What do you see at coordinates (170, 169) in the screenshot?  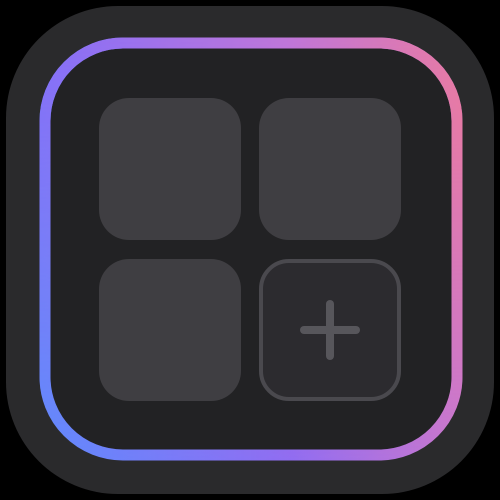 I see `widget-tile-top-left` at bounding box center [170, 169].